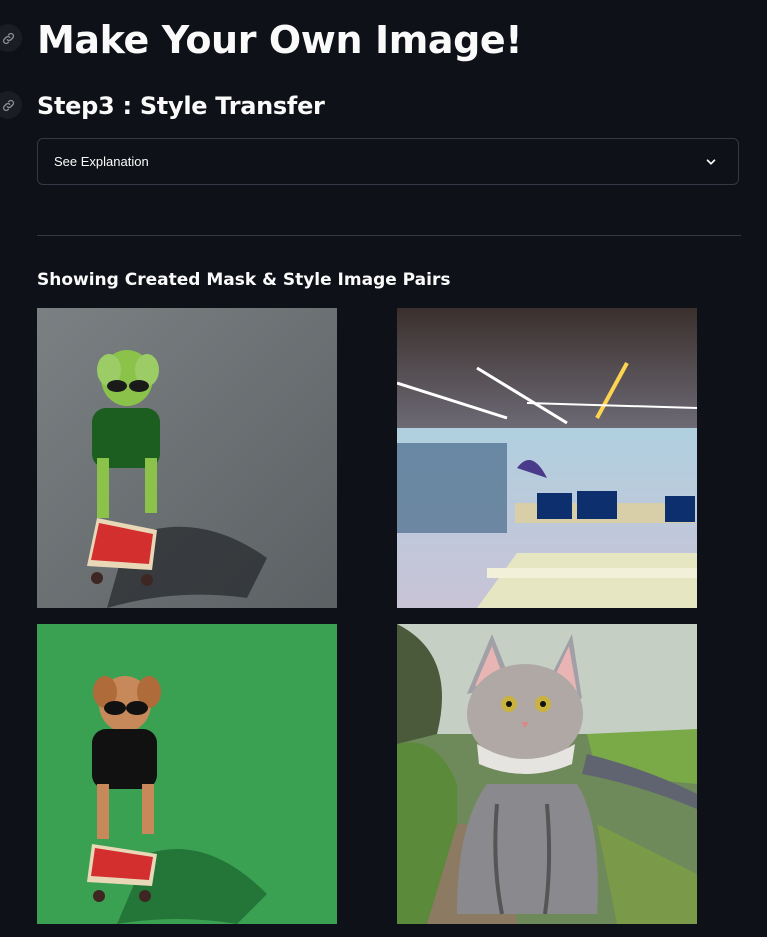 This screenshot has width=767, height=937. Describe the element at coordinates (181, 106) in the screenshot. I see `step-heading: Step3 : Style Transfer` at that location.